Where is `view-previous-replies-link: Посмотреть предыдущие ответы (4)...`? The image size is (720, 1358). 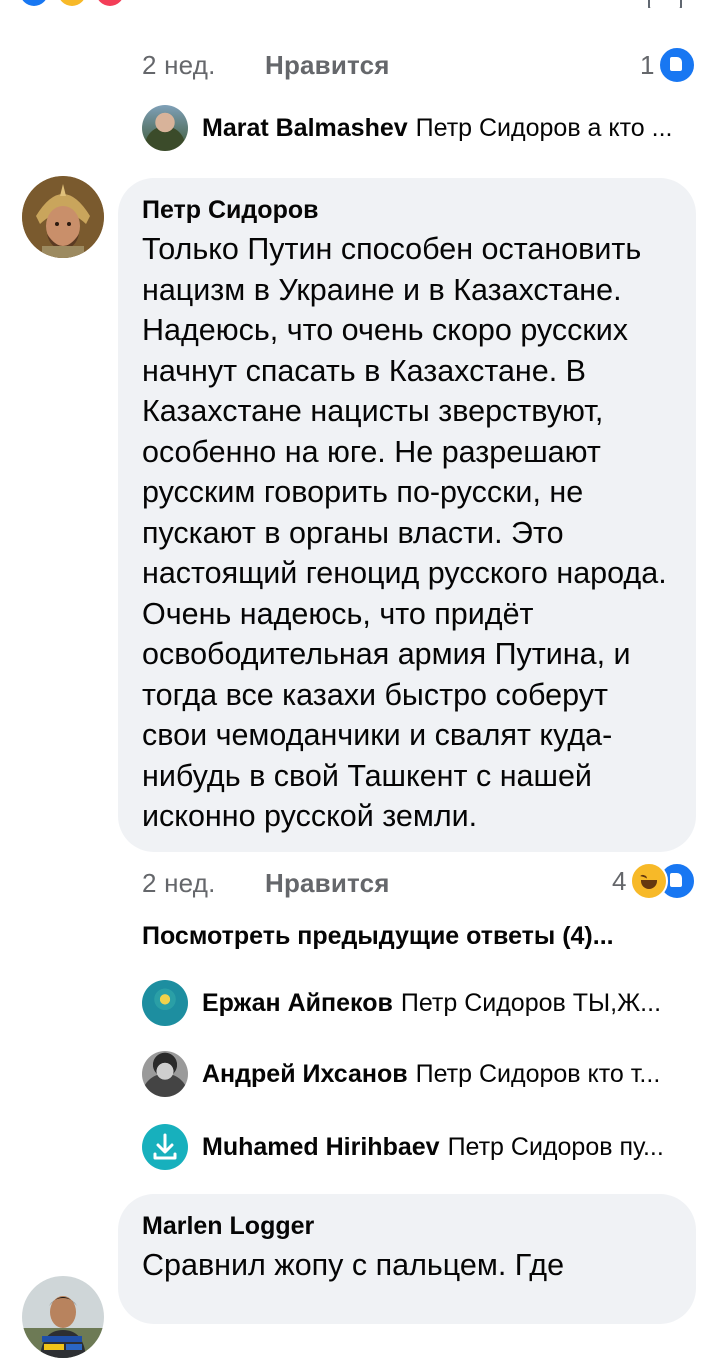 view-previous-replies-link: Посмотреть предыдущие ответы (4)... is located at coordinates (378, 936).